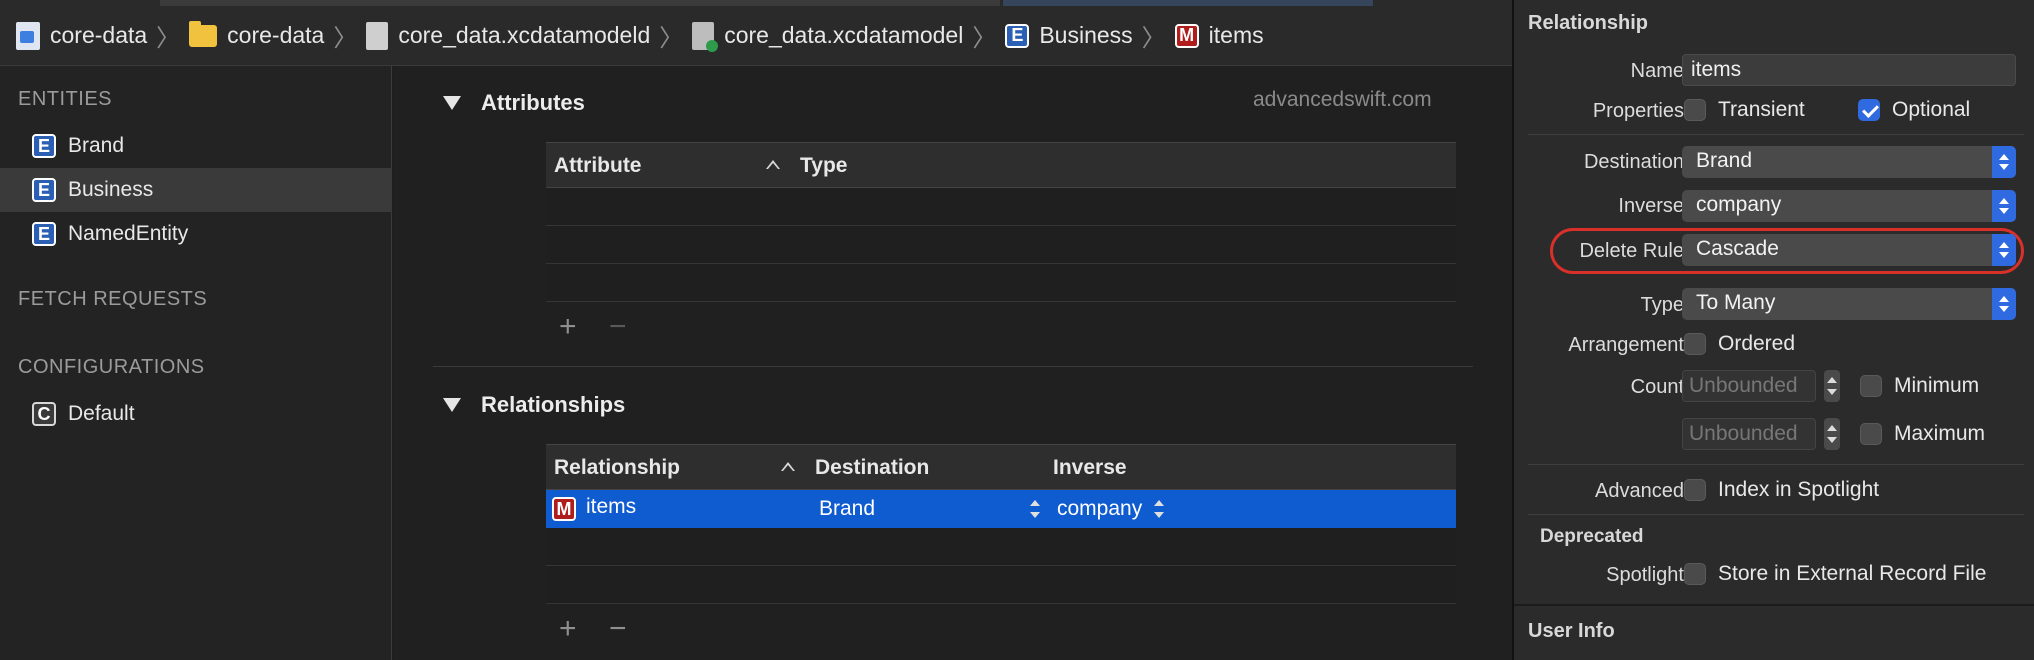 The width and height of the screenshot is (2034, 660). What do you see at coordinates (617, 468) in the screenshot?
I see `column-header-relationship: Relationship` at bounding box center [617, 468].